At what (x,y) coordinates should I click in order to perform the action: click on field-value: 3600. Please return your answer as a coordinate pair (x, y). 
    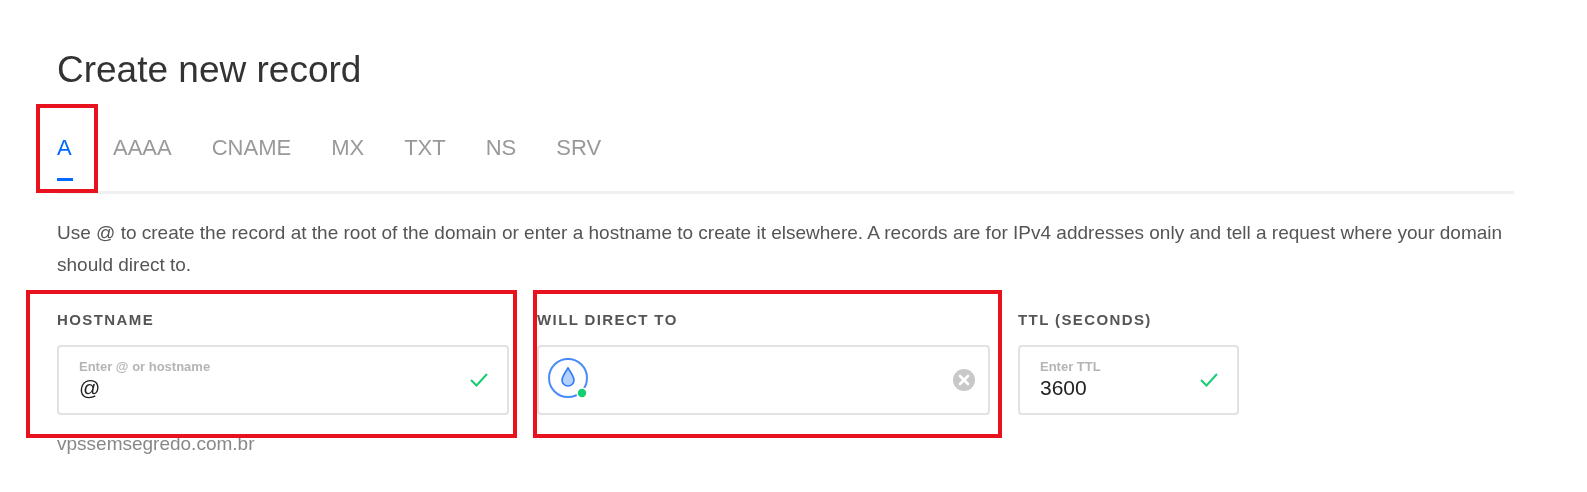
    Looking at the image, I should click on (1064, 388).